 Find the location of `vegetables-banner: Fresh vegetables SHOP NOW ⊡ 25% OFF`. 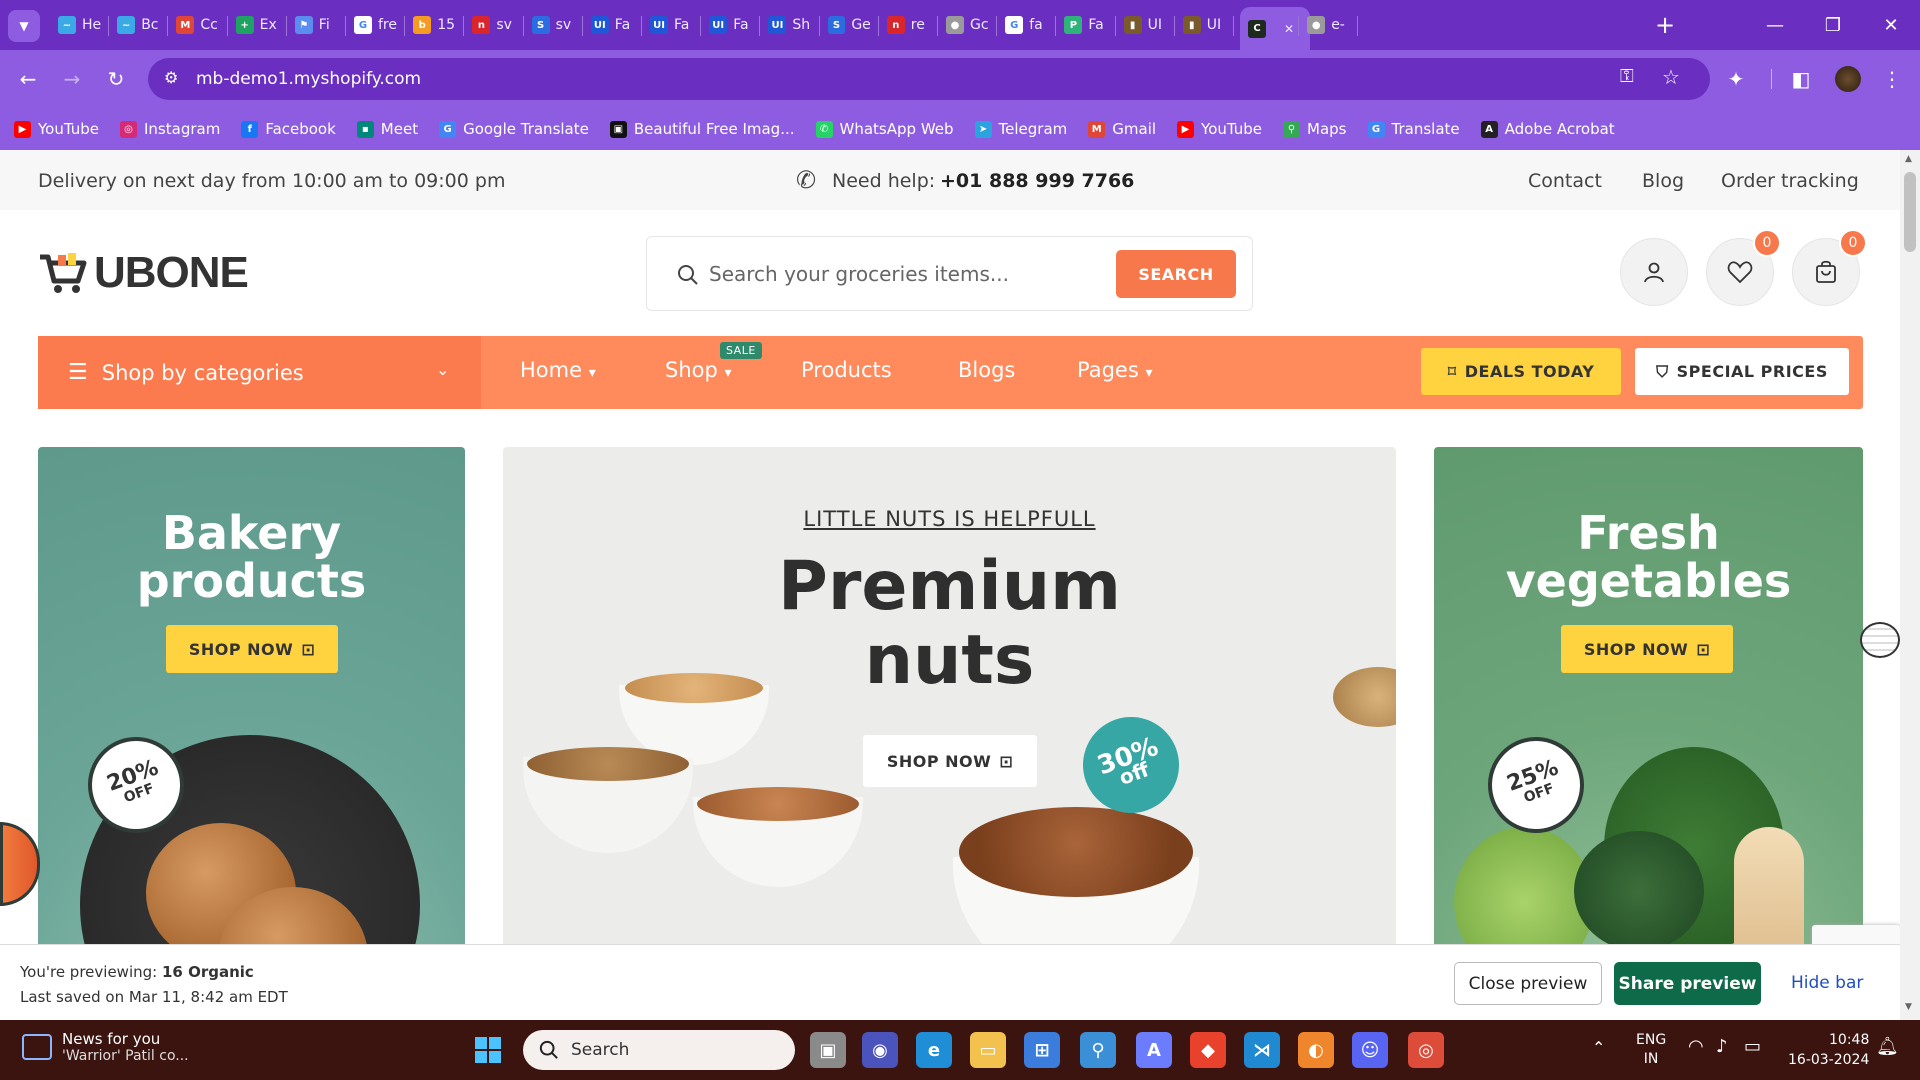

vegetables-banner: Fresh vegetables SHOP NOW ⊡ 25% OFF is located at coordinates (1648, 733).